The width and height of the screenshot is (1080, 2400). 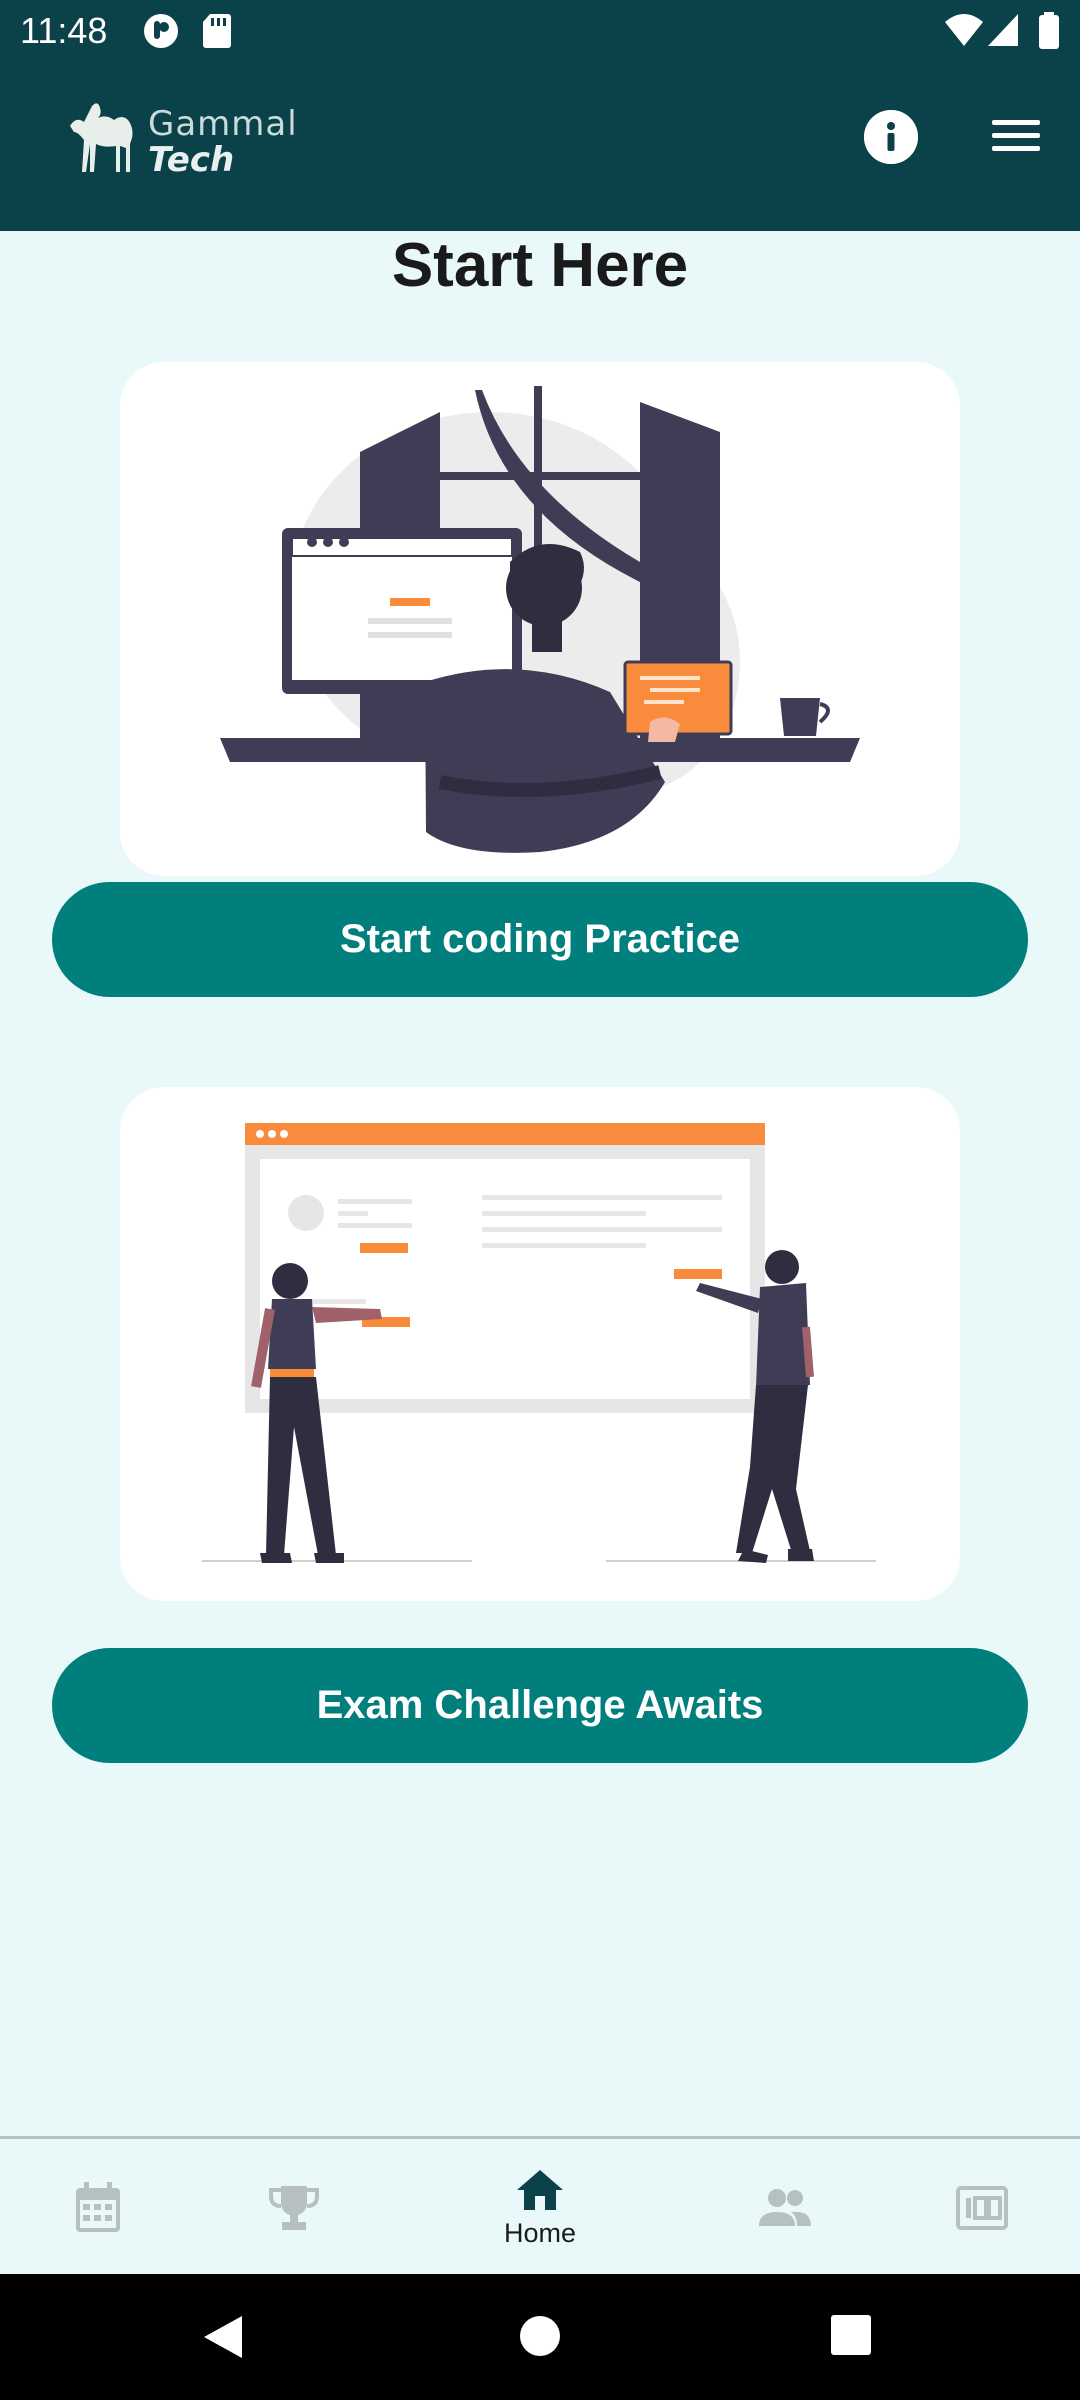 I want to click on logo-text-gammal: Gammal, so click(x=223, y=124).